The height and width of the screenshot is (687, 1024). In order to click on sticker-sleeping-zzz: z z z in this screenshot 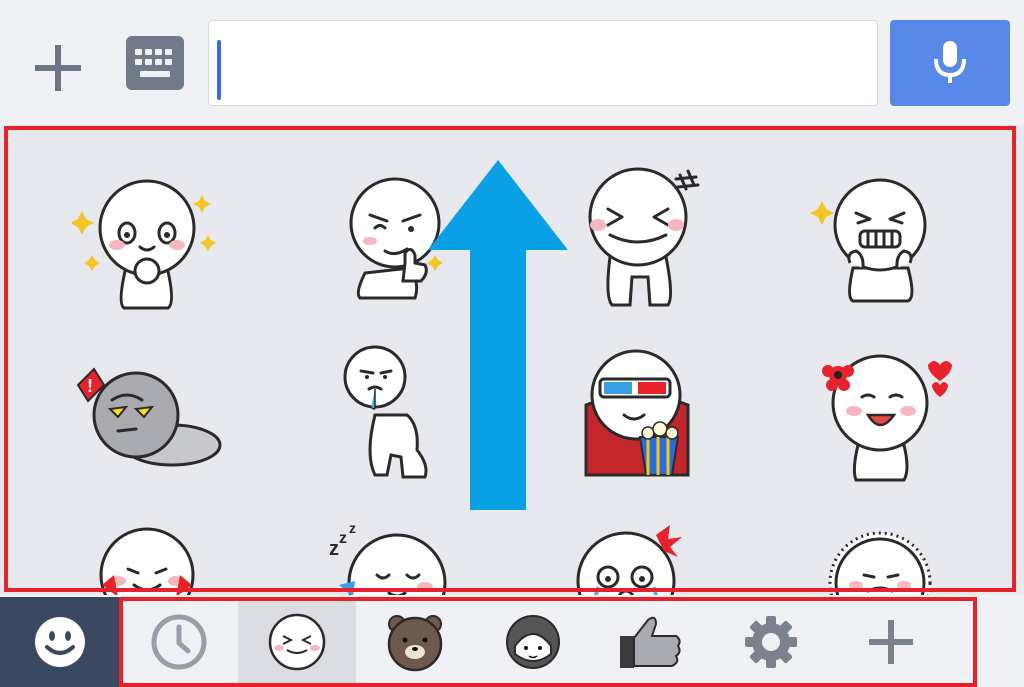, I will do `click(400, 555)`.